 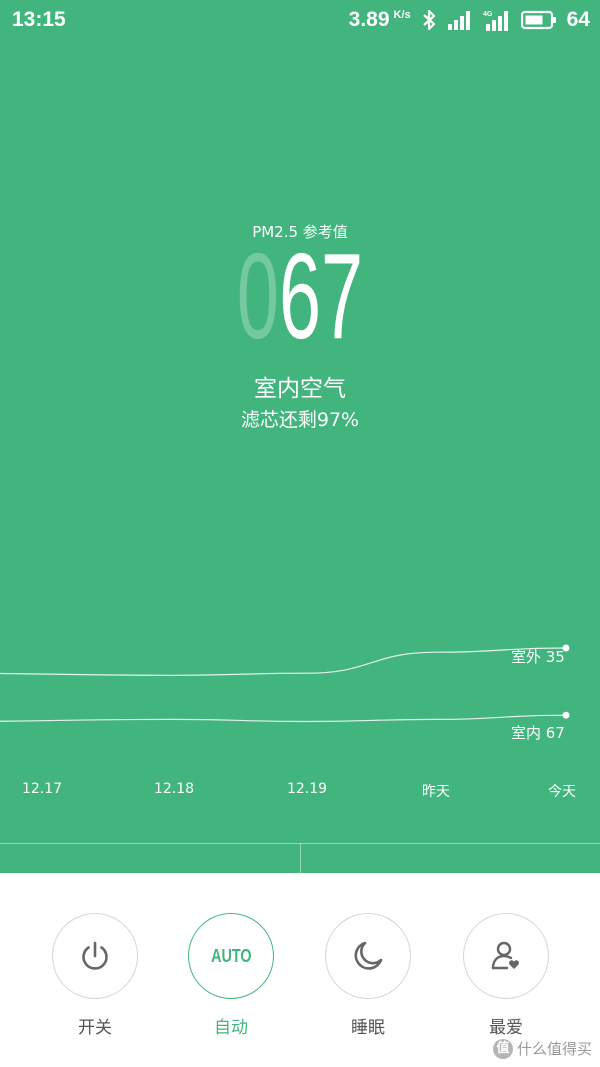 I want to click on sleep-control: 睡眠, so click(x=368, y=978).